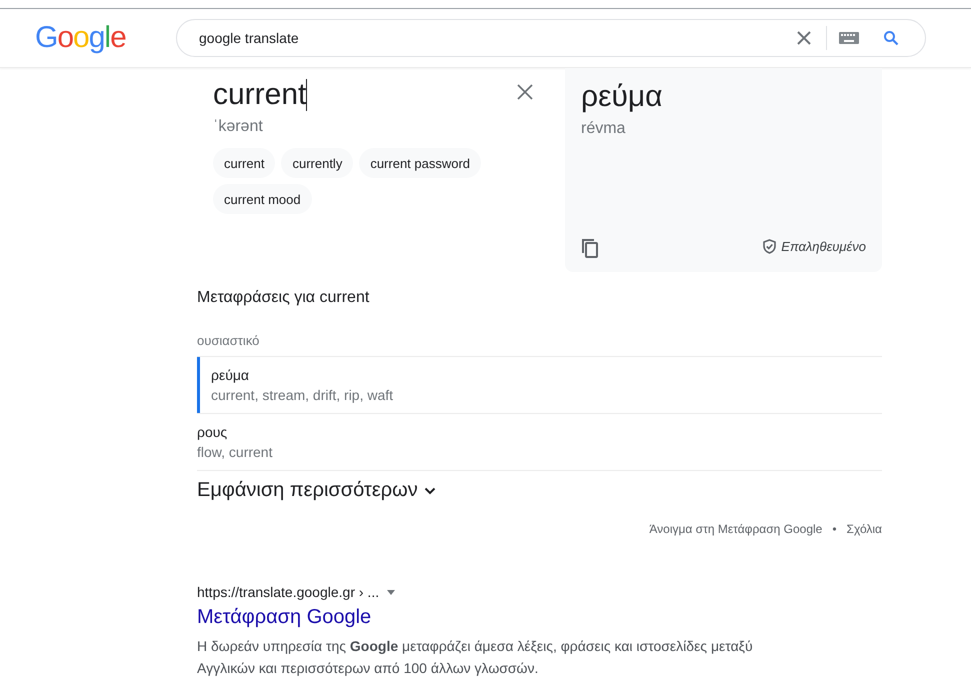  I want to click on verified-label: Επαληθευμένο, so click(823, 246).